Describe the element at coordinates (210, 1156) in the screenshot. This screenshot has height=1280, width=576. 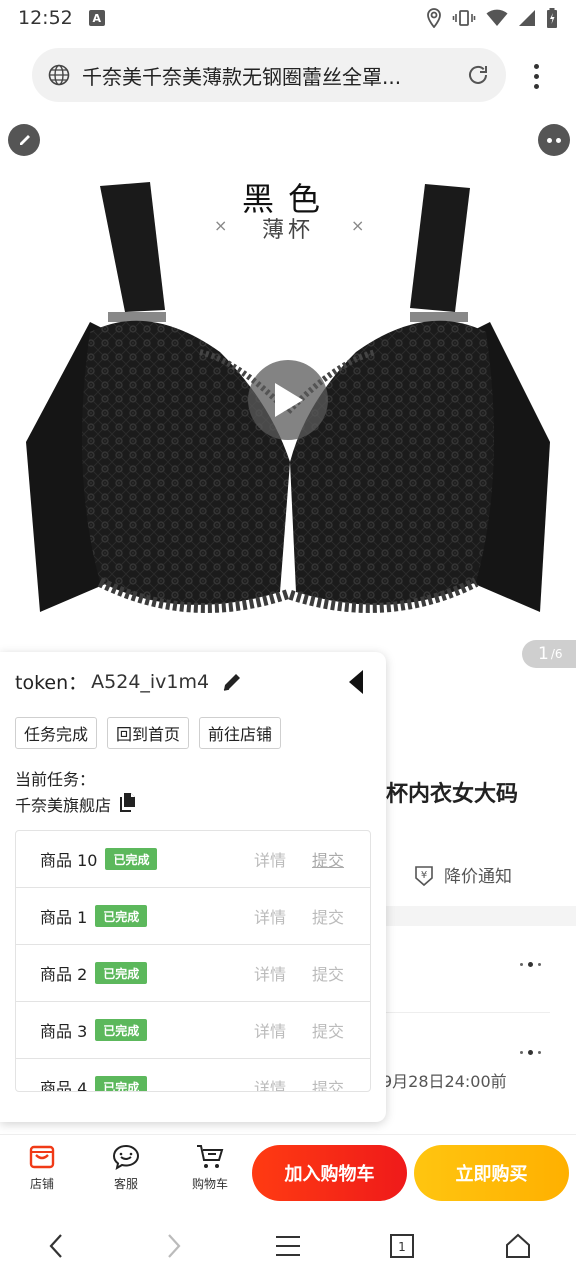
I see `cart-icon` at that location.